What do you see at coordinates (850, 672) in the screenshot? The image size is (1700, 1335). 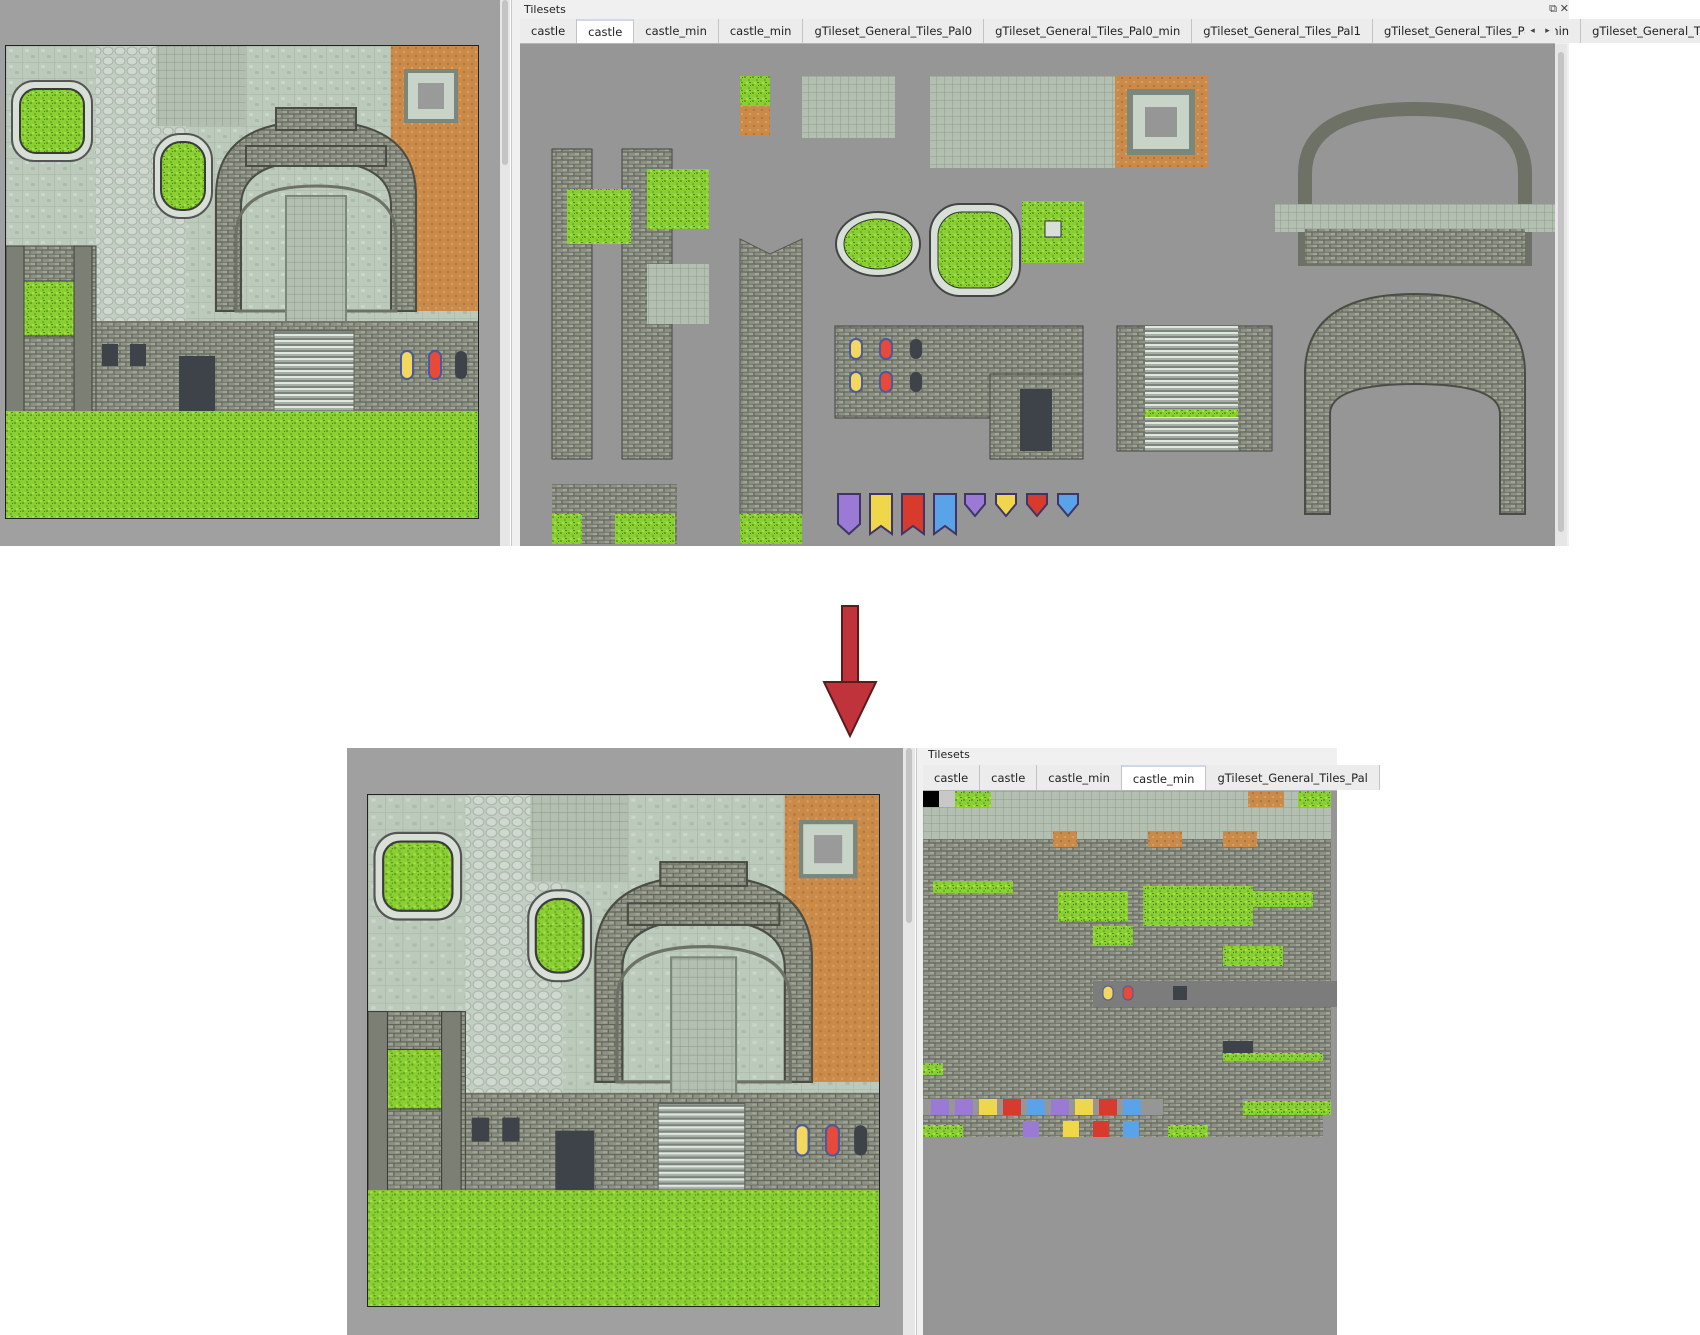 I see `down-arrow-icon` at bounding box center [850, 672].